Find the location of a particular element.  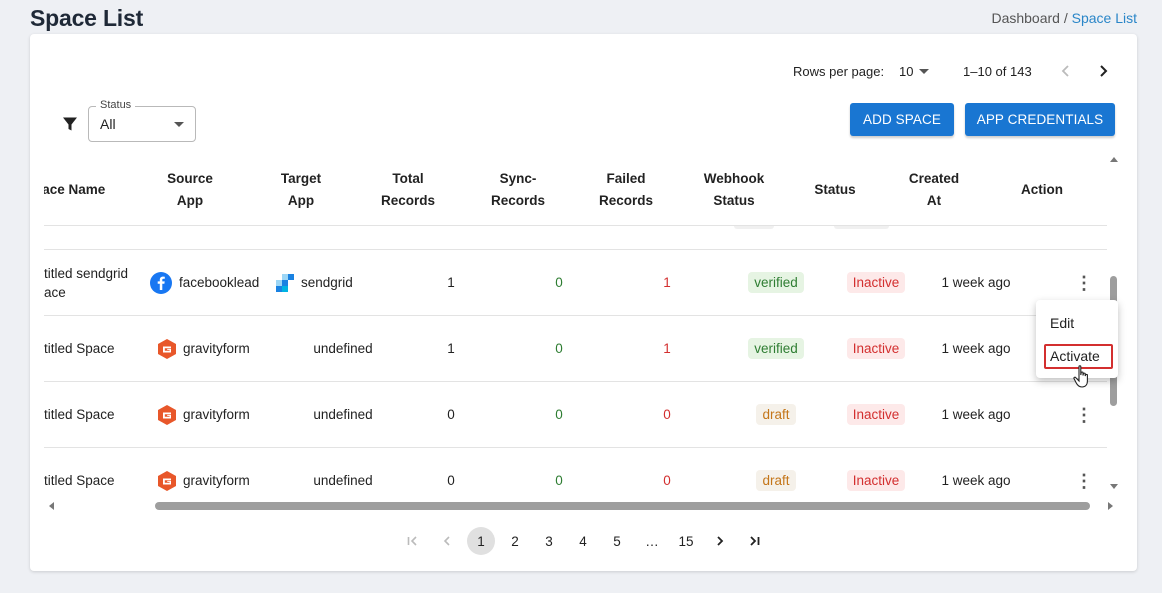

target-app-name: sendgrid is located at coordinates (327, 282).